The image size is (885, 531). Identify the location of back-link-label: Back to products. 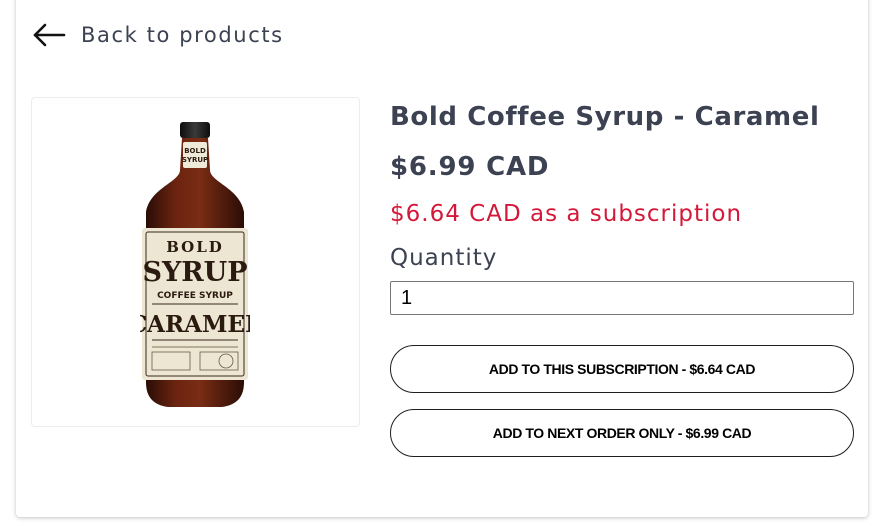
(182, 35).